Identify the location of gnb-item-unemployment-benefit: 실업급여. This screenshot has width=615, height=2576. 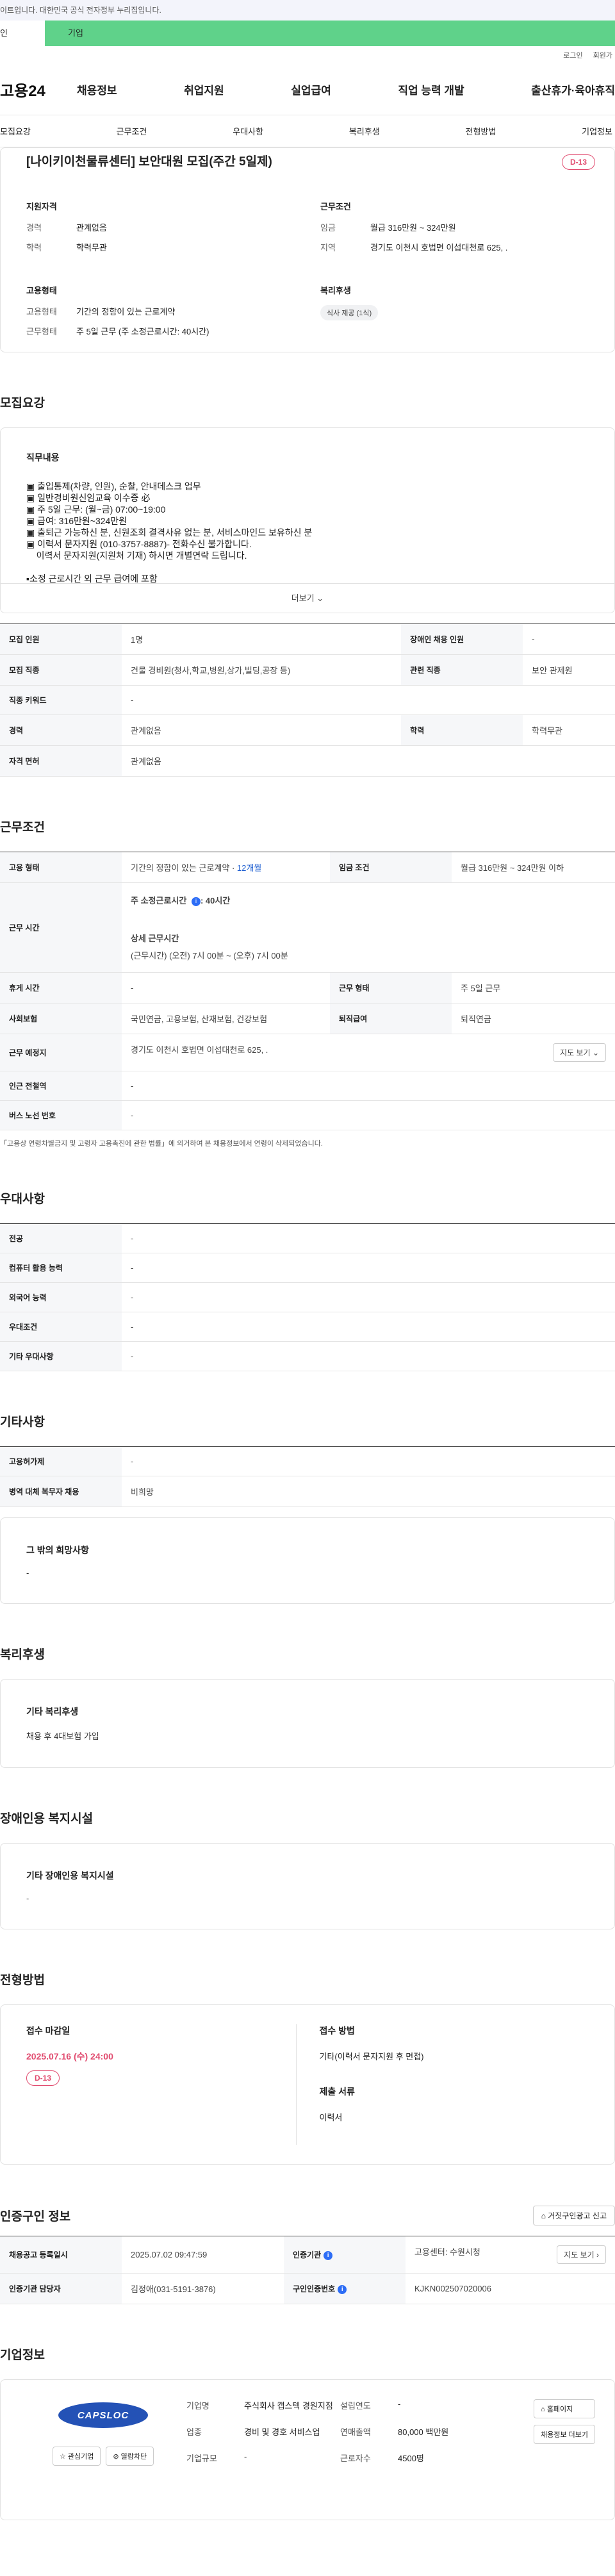
(311, 89).